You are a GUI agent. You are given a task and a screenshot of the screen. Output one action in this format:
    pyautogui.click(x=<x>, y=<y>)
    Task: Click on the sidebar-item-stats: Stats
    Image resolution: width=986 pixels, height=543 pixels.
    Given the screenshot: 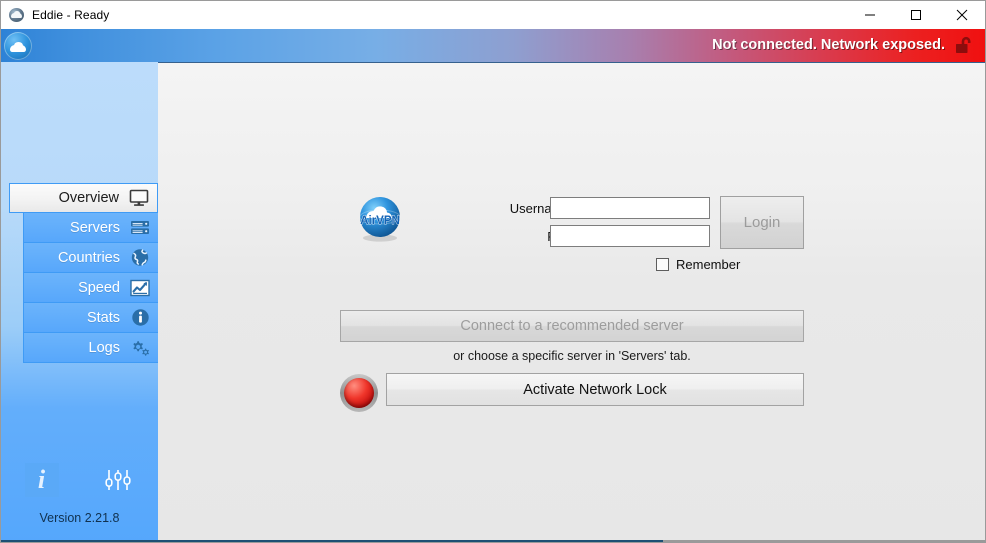 What is the action you would take?
    pyautogui.click(x=90, y=317)
    